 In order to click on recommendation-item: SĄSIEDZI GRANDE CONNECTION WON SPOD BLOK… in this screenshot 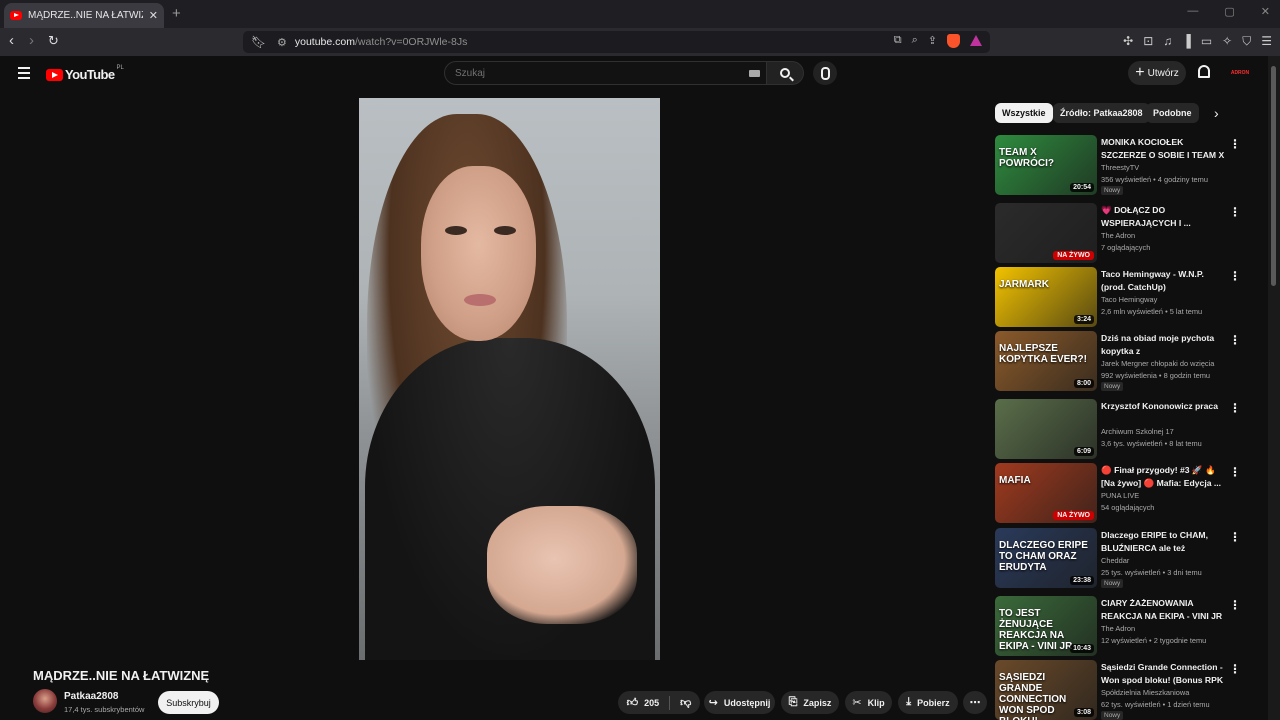, I will do `click(1120, 690)`.